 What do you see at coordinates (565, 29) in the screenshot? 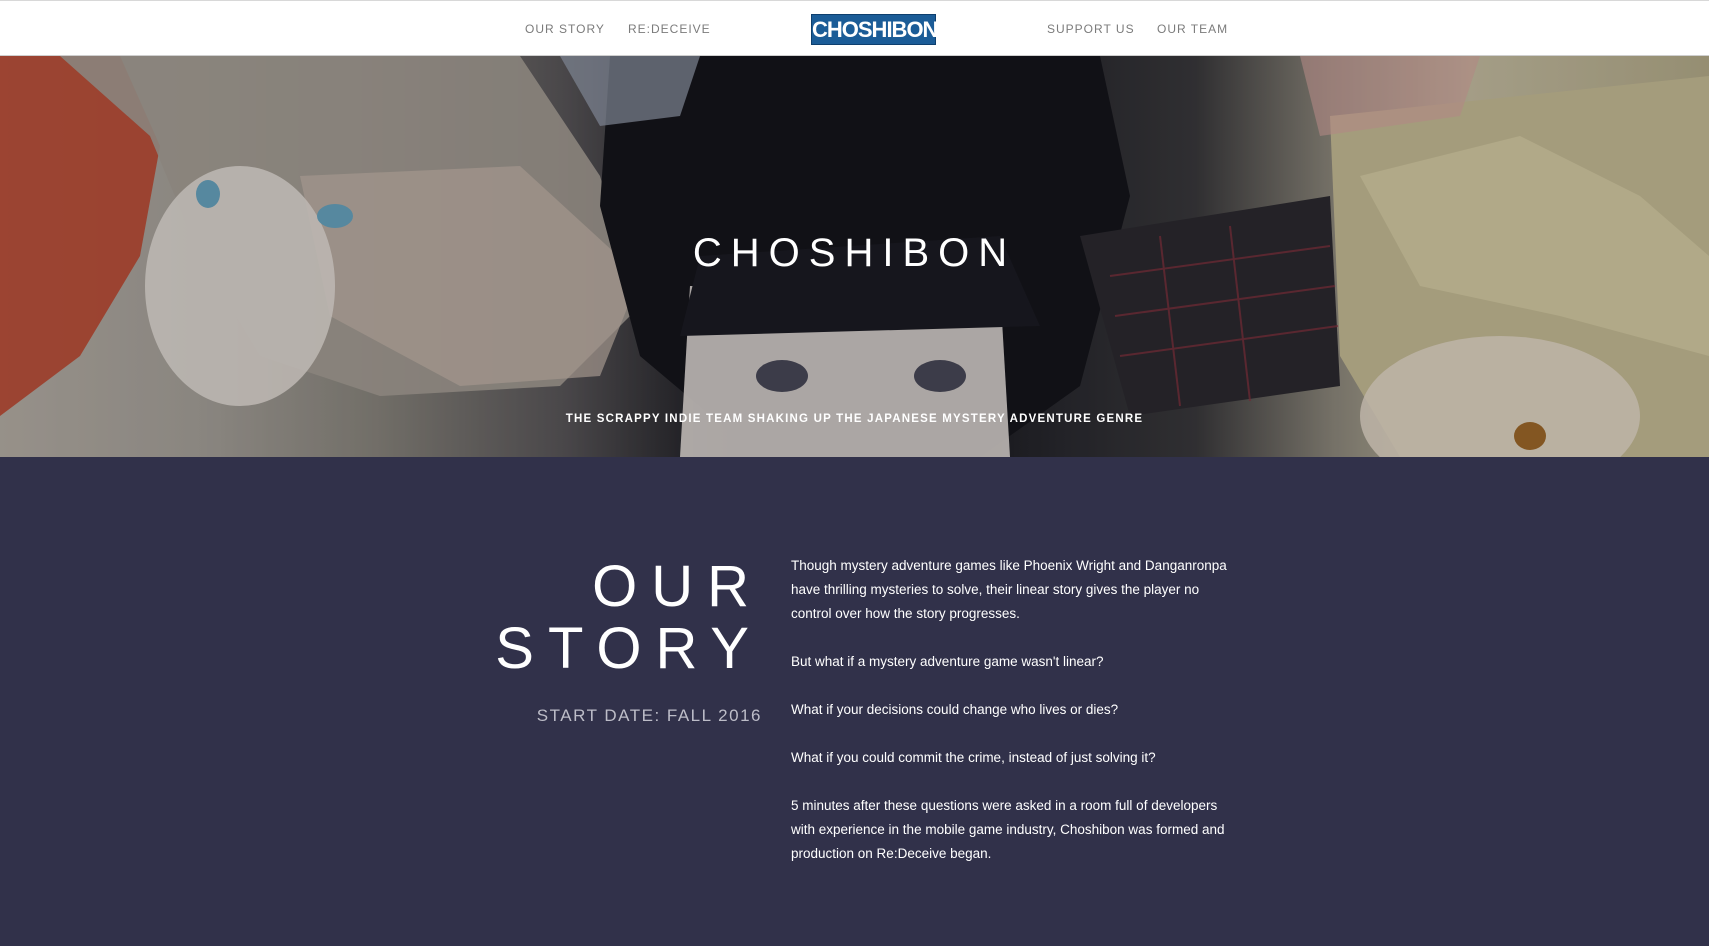
I see `nav-link-our-story: OUR STORY` at bounding box center [565, 29].